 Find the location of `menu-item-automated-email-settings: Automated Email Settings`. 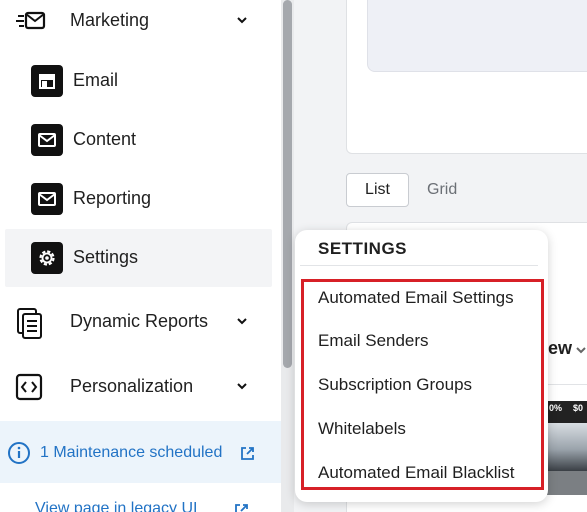

menu-item-automated-email-settings: Automated Email Settings is located at coordinates (416, 298).